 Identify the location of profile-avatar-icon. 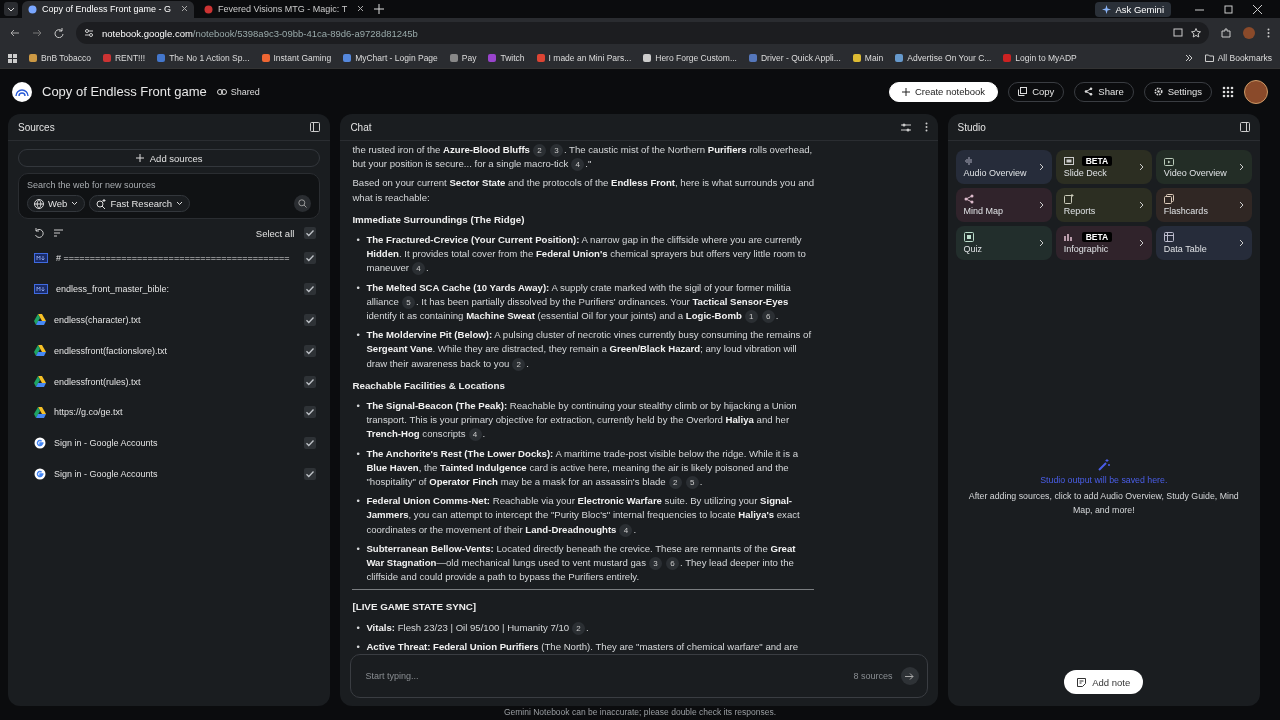
(1249, 33).